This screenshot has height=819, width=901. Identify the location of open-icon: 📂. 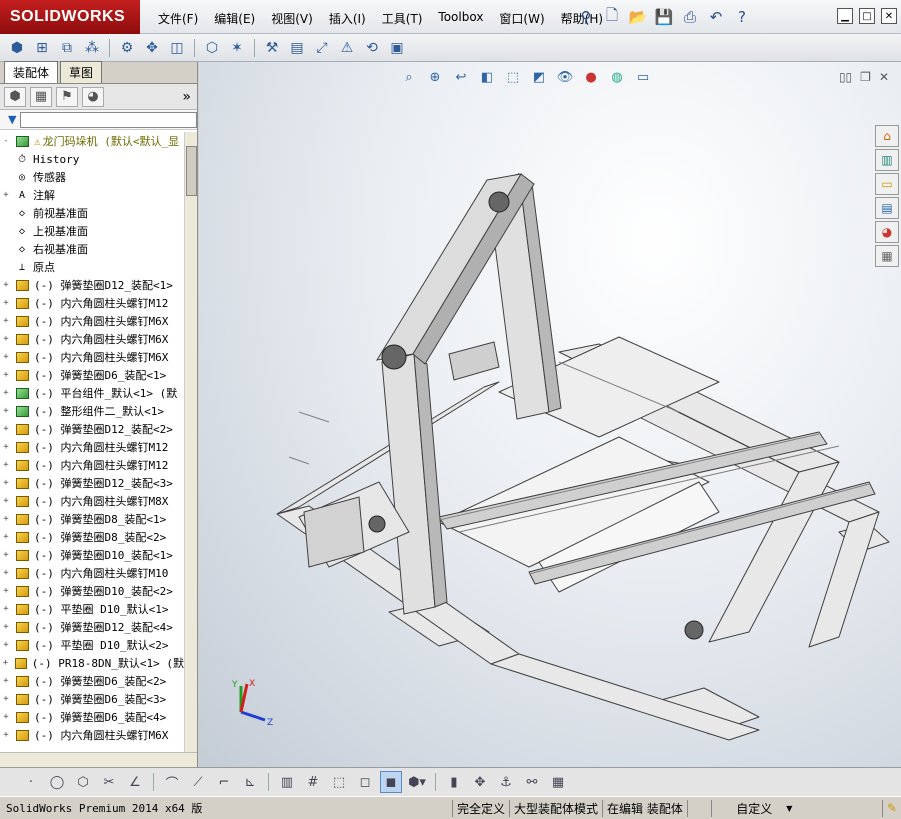
(638, 17).